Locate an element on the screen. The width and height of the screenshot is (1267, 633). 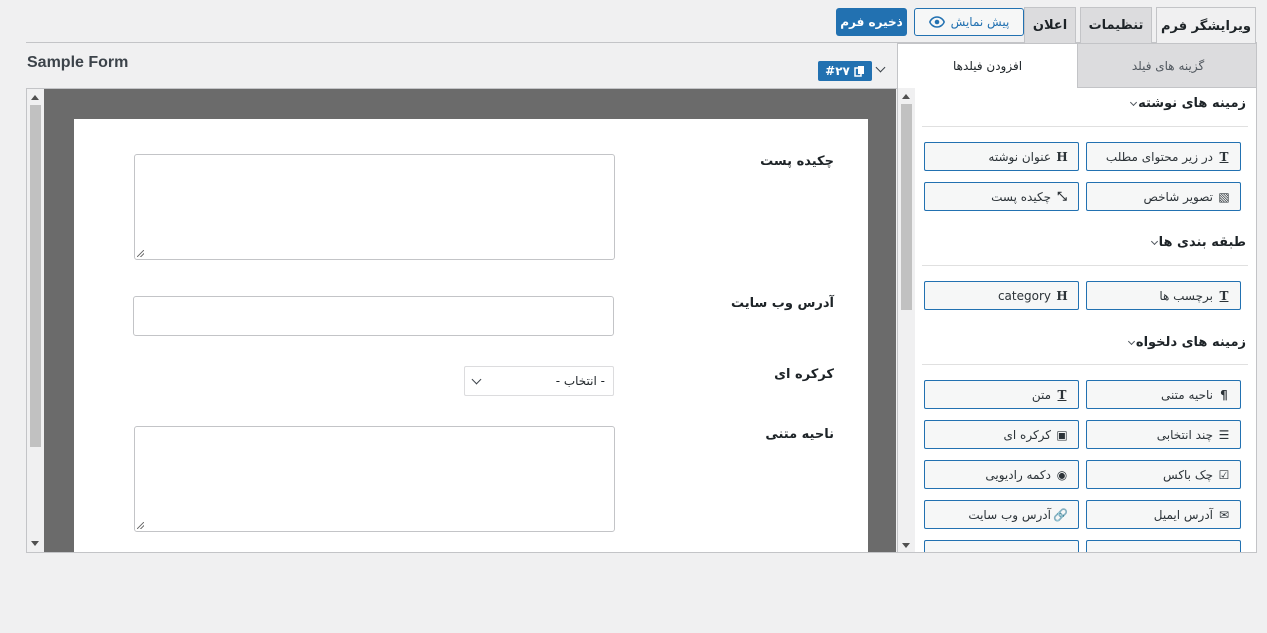
field-button-radio: ◉ دکمه رادیویی is located at coordinates (1001, 474).